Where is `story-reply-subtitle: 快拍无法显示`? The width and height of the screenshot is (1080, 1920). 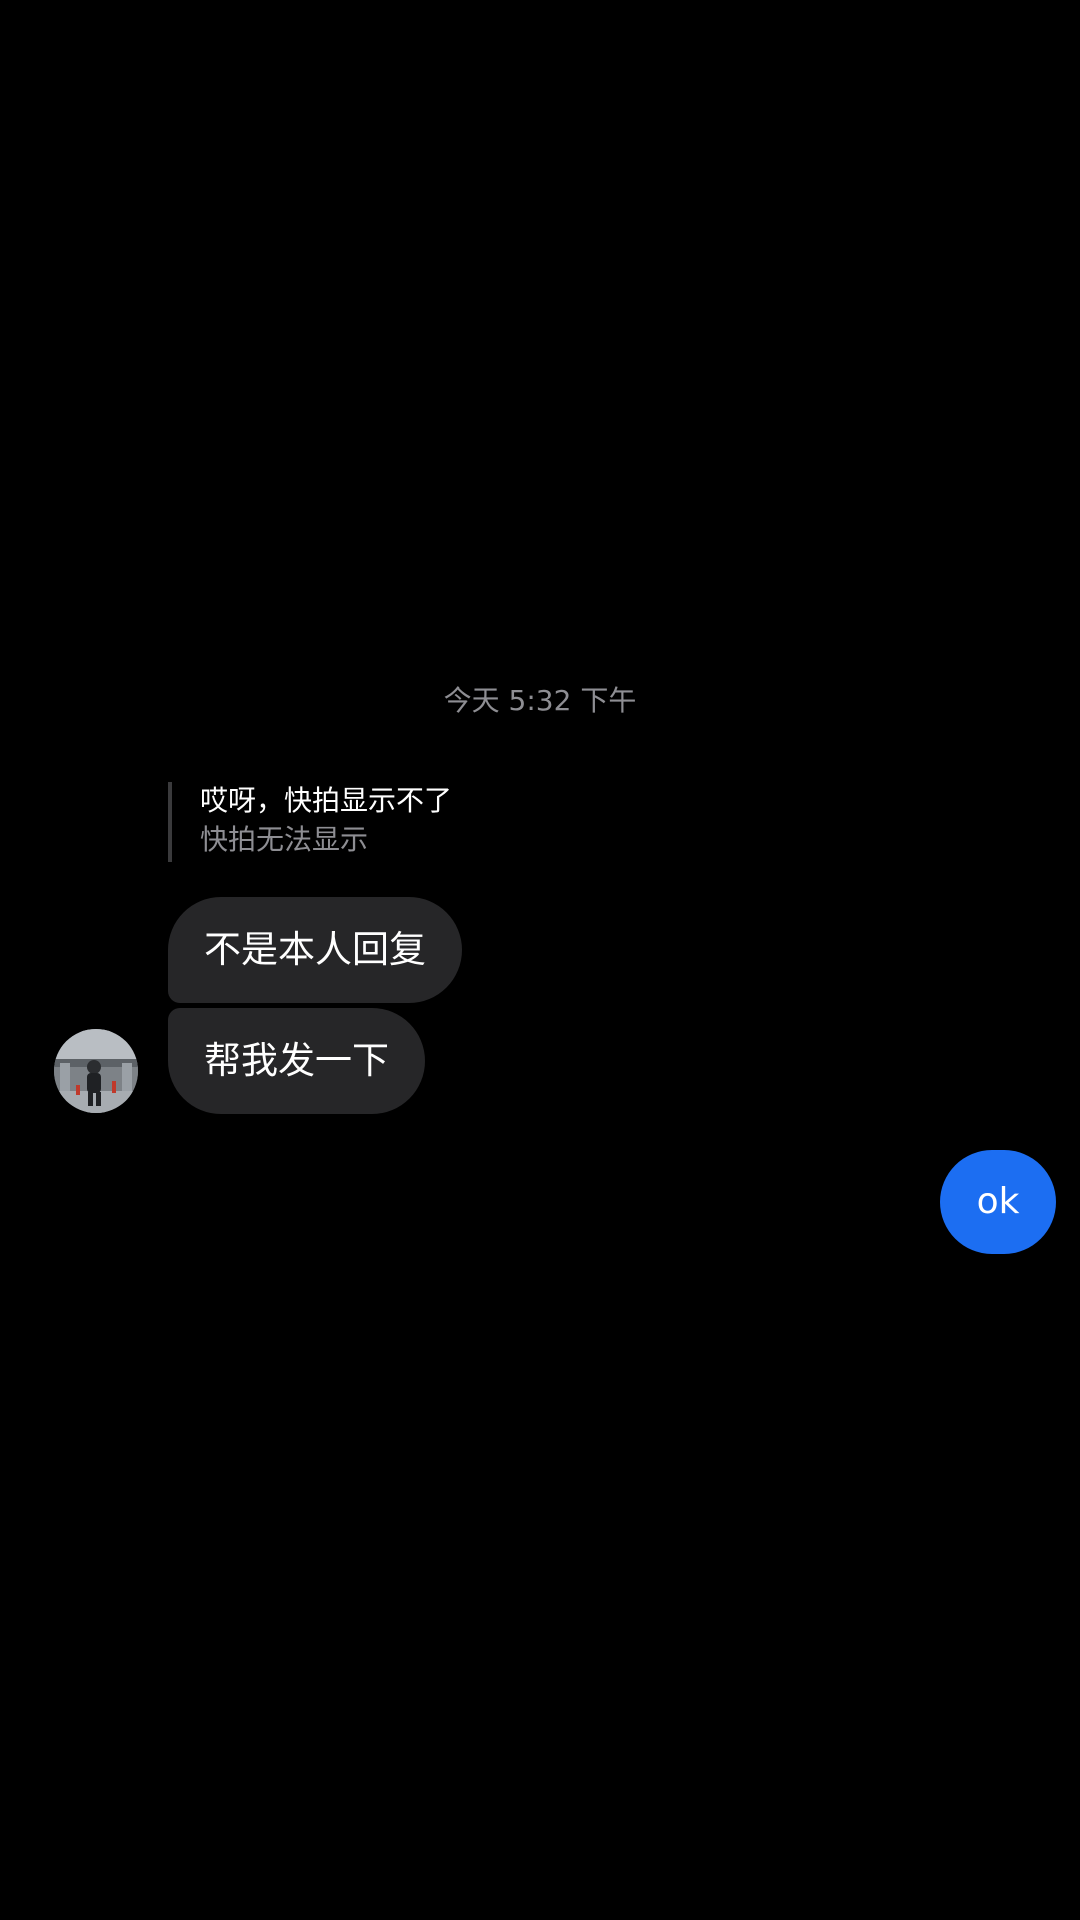 story-reply-subtitle: 快拍无法显示 is located at coordinates (284, 839).